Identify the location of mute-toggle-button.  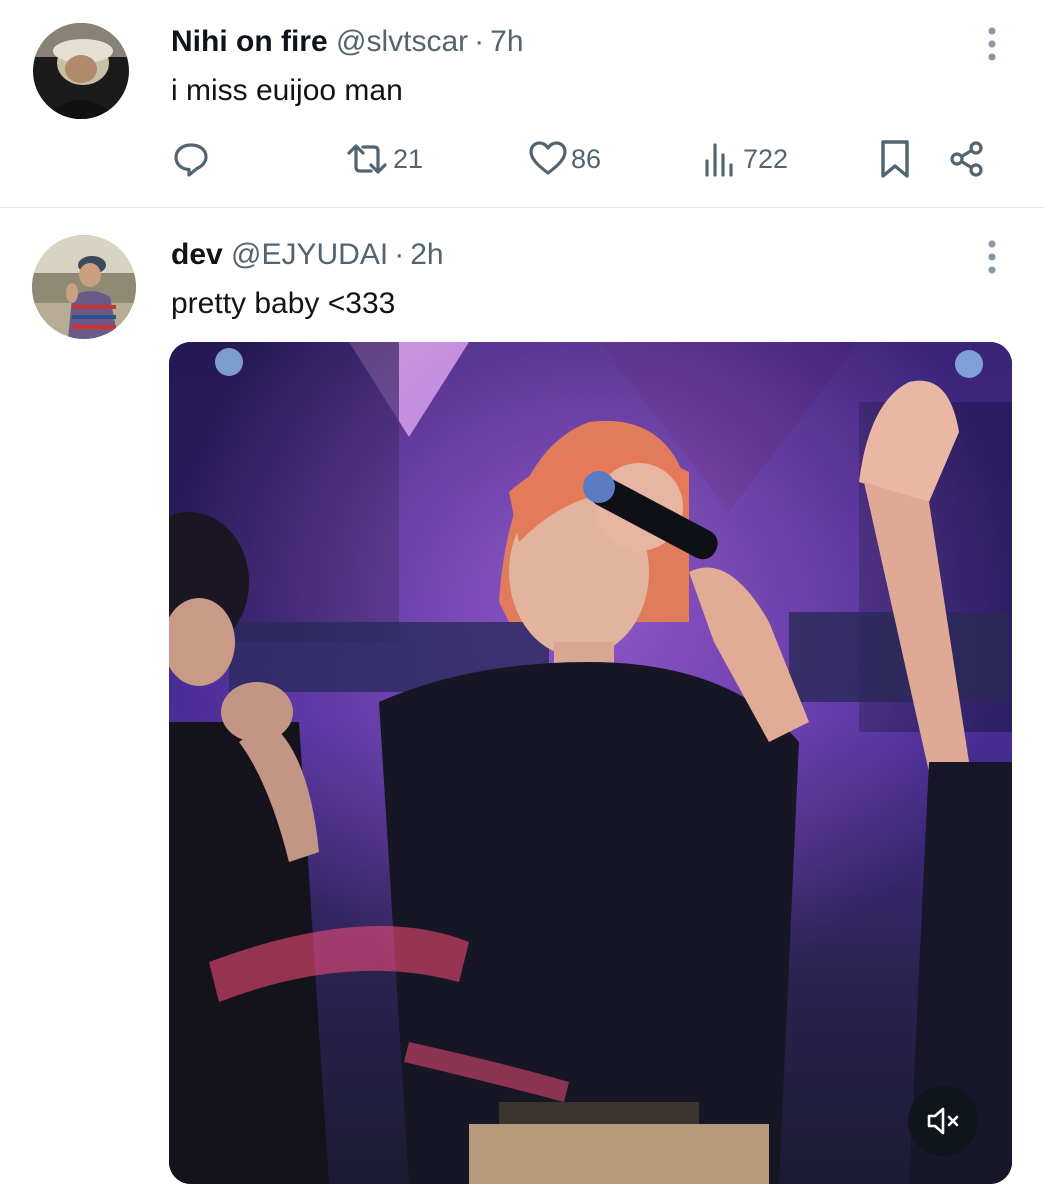
(943, 1121).